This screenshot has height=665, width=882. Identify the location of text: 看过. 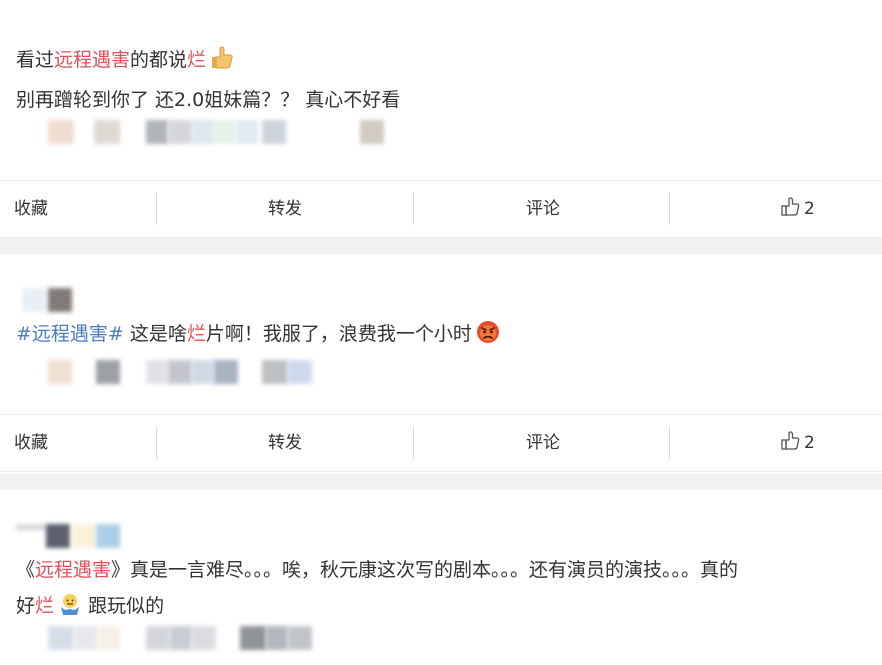
(35, 60).